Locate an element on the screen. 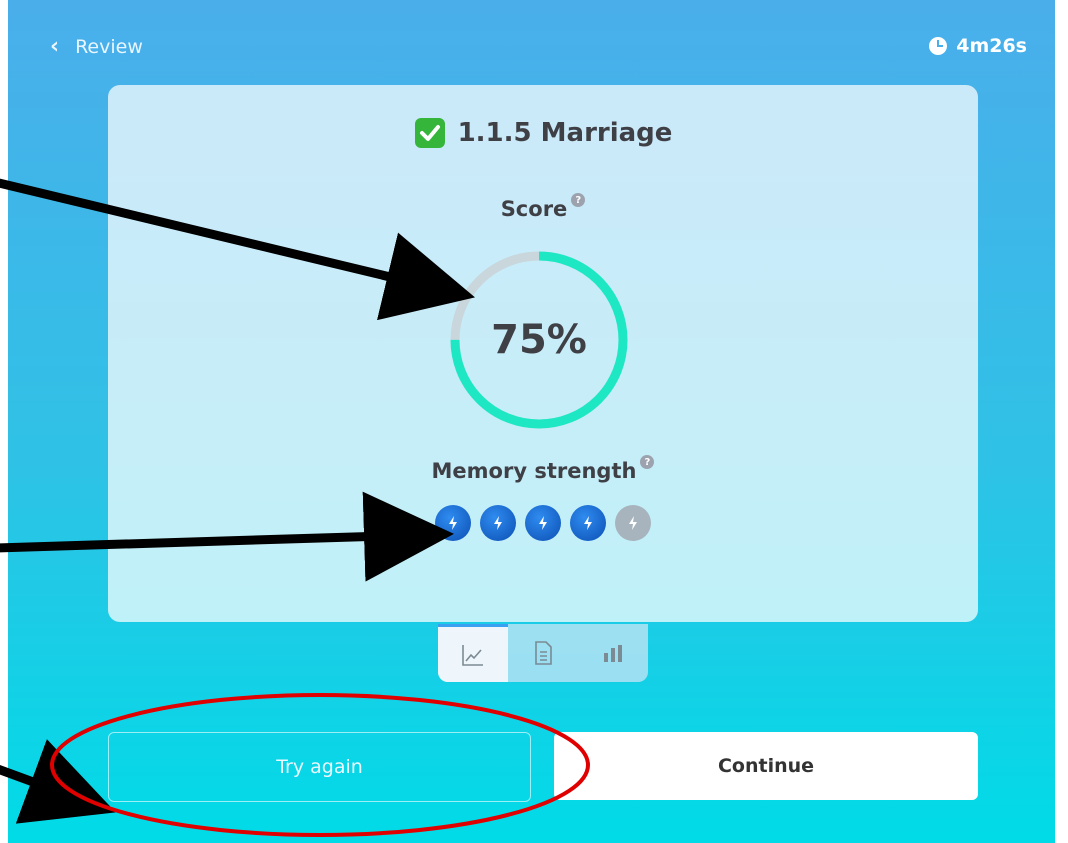 This screenshot has width=1068, height=843. score-help-icon: ? is located at coordinates (578, 200).